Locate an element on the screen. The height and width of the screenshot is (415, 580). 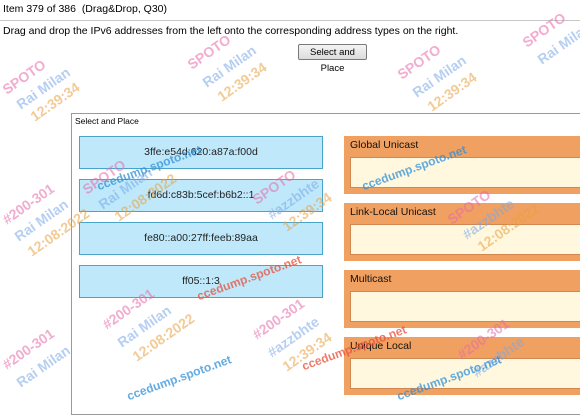
draggable-address-3: fe80::a00:27ff:feeb:89aa is located at coordinates (201, 238).